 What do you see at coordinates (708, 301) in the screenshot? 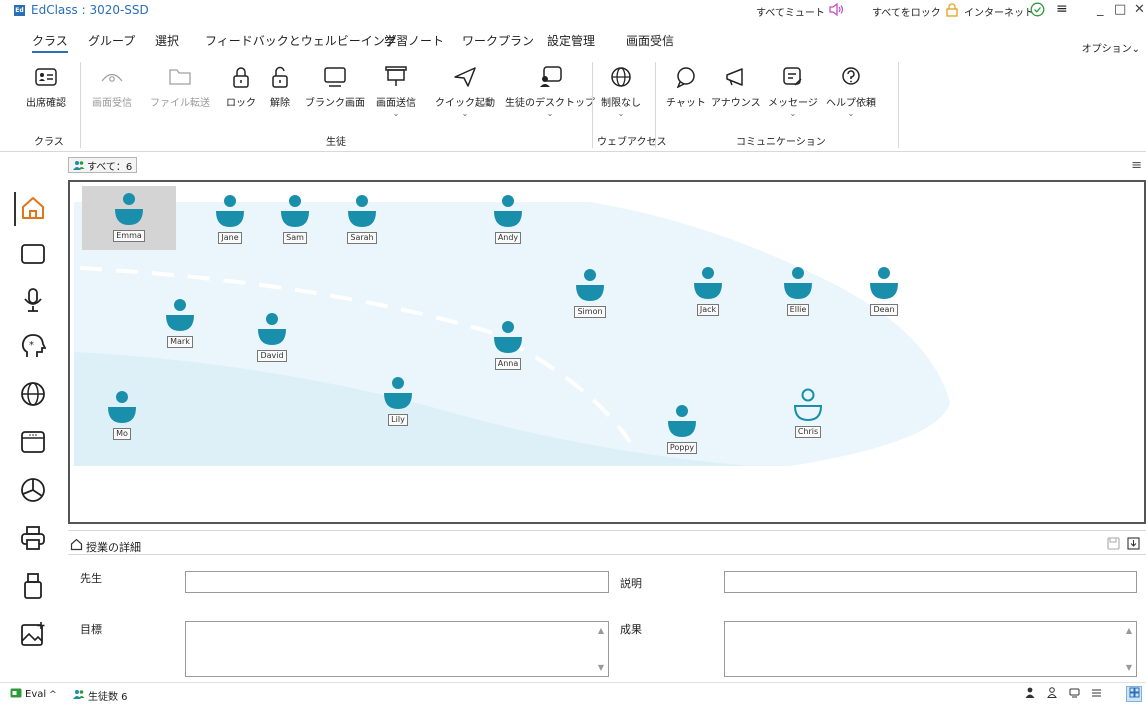
I see `student-seat: Jack` at bounding box center [708, 301].